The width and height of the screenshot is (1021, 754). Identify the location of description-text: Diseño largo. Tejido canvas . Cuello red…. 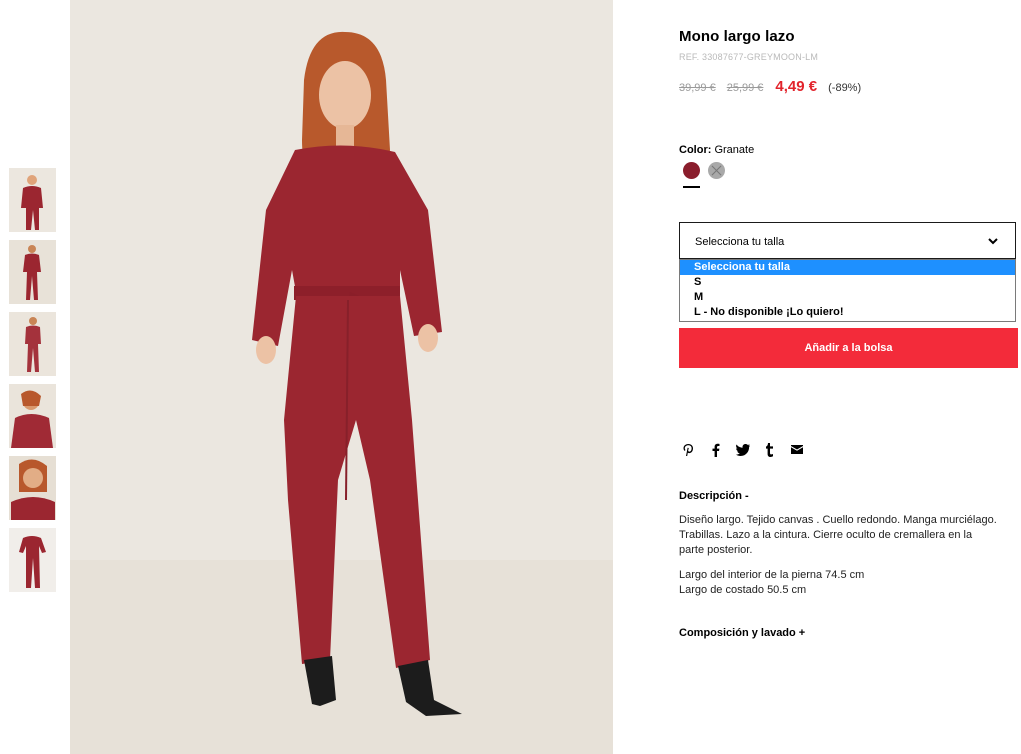
(838, 535).